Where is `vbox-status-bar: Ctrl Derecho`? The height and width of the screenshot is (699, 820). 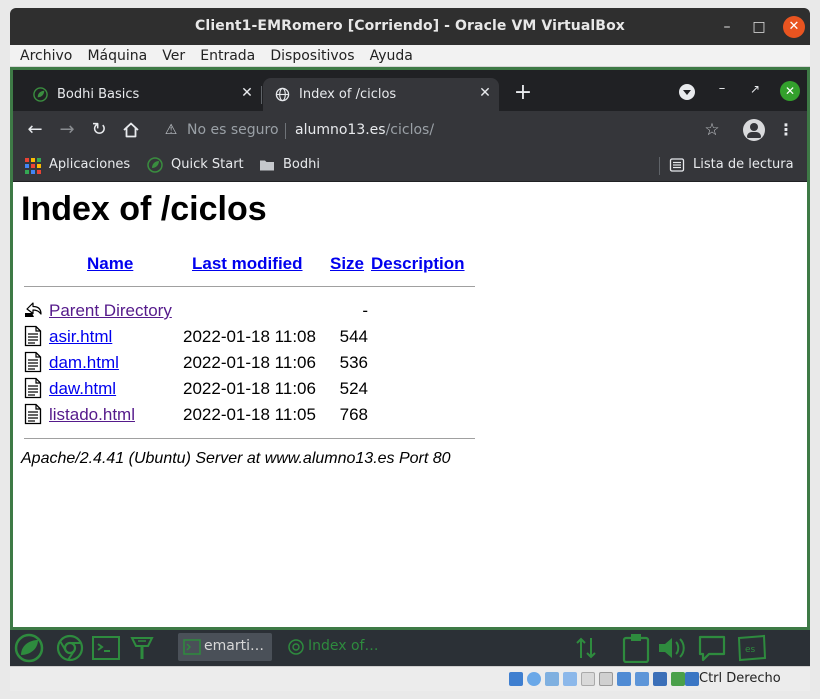
vbox-status-bar: Ctrl Derecho is located at coordinates (410, 678).